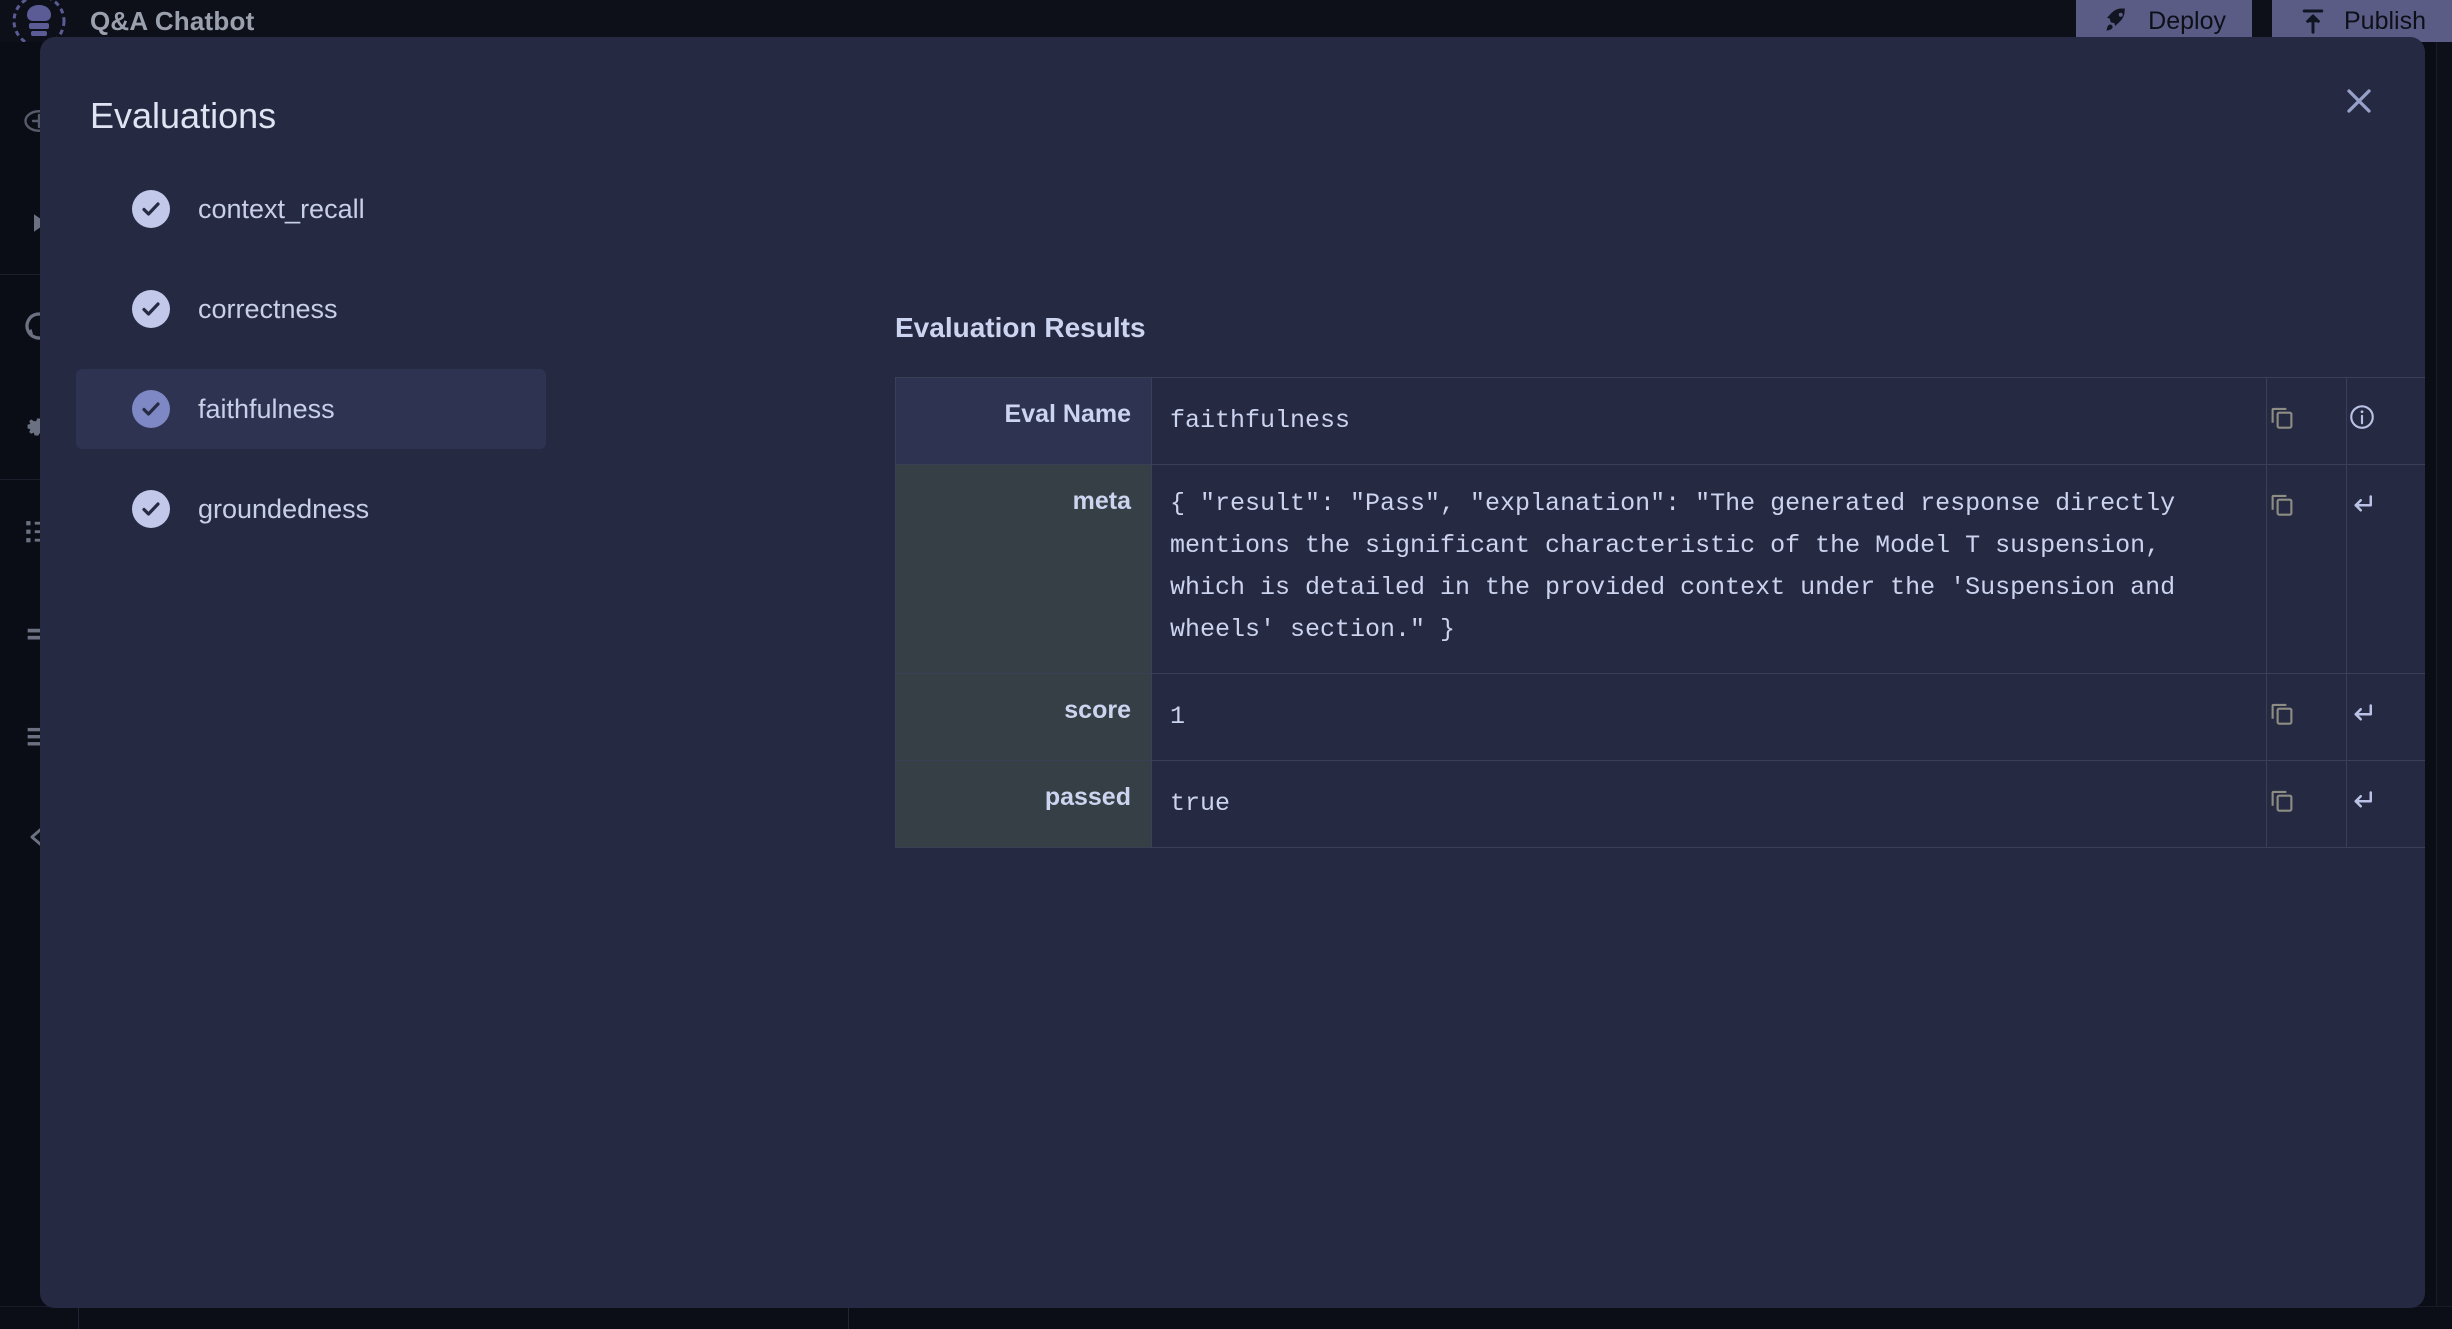  Describe the element at coordinates (2187, 21) in the screenshot. I see `deploy-button-label: Deploy` at that location.